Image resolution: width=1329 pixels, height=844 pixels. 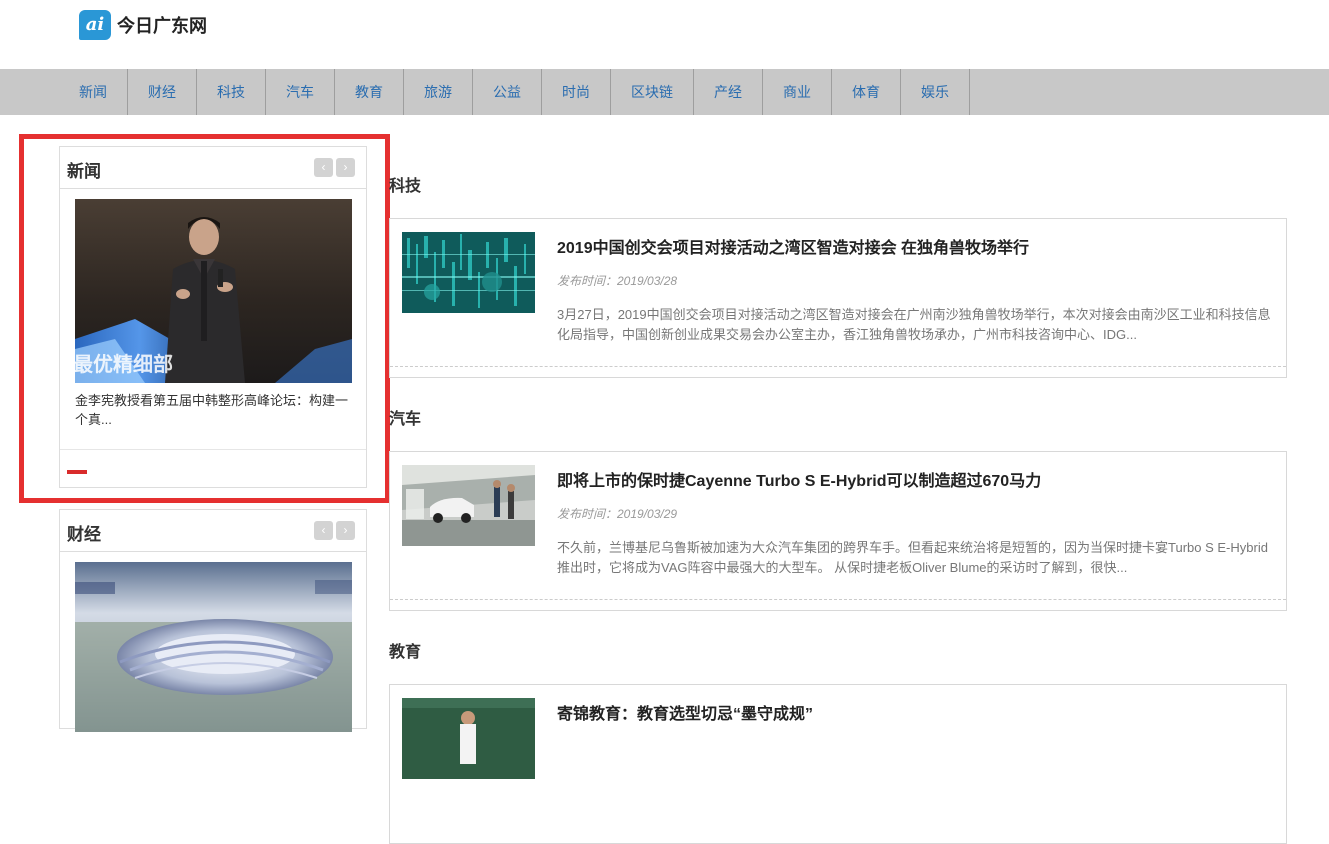 What do you see at coordinates (797, 92) in the screenshot?
I see `nav-item: 商业` at bounding box center [797, 92].